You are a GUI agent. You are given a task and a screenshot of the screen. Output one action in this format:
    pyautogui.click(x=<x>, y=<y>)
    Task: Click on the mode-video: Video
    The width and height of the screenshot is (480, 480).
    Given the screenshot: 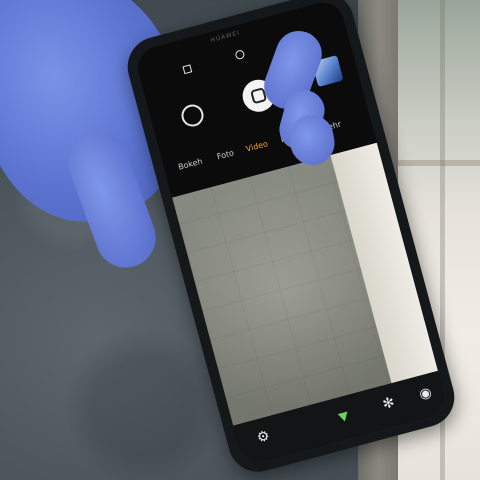 What is the action you would take?
    pyautogui.click(x=257, y=146)
    